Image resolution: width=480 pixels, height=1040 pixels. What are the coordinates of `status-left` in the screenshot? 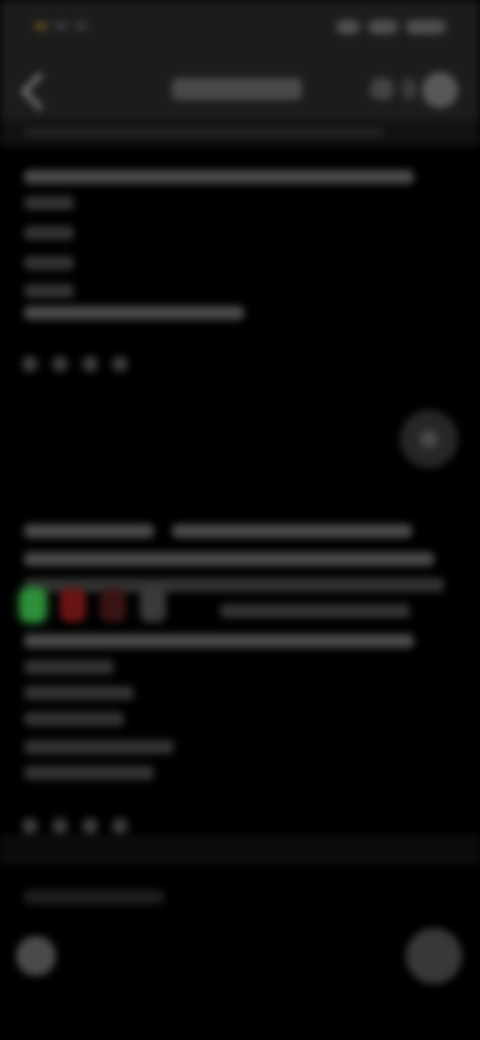 It's located at (61, 26).